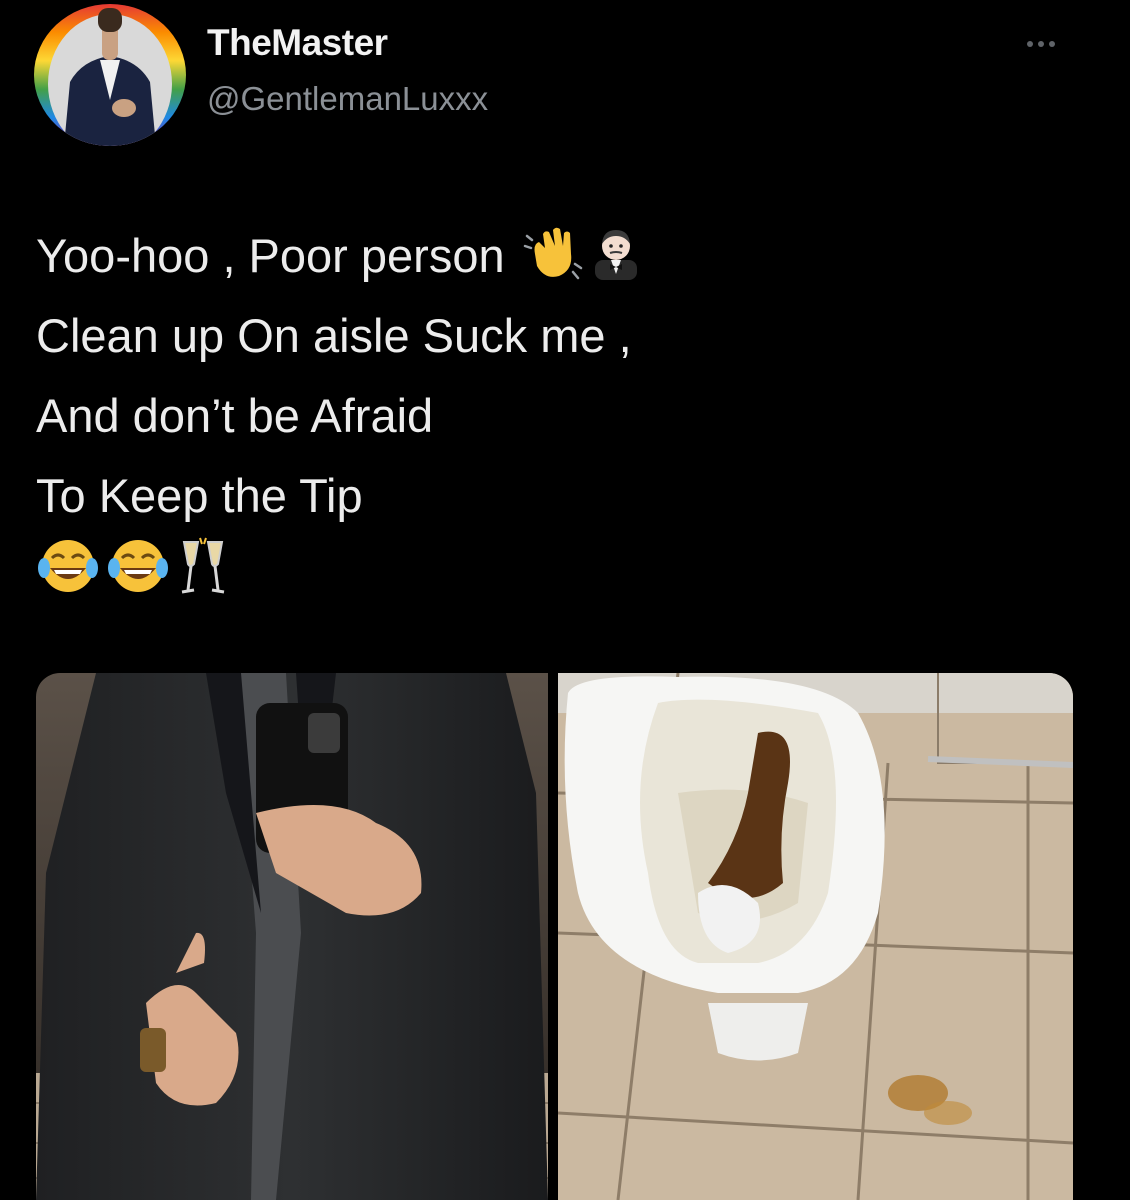 The width and height of the screenshot is (1130, 1200). Describe the element at coordinates (199, 495) in the screenshot. I see `tweet-line-4: To Keep the Tip` at that location.